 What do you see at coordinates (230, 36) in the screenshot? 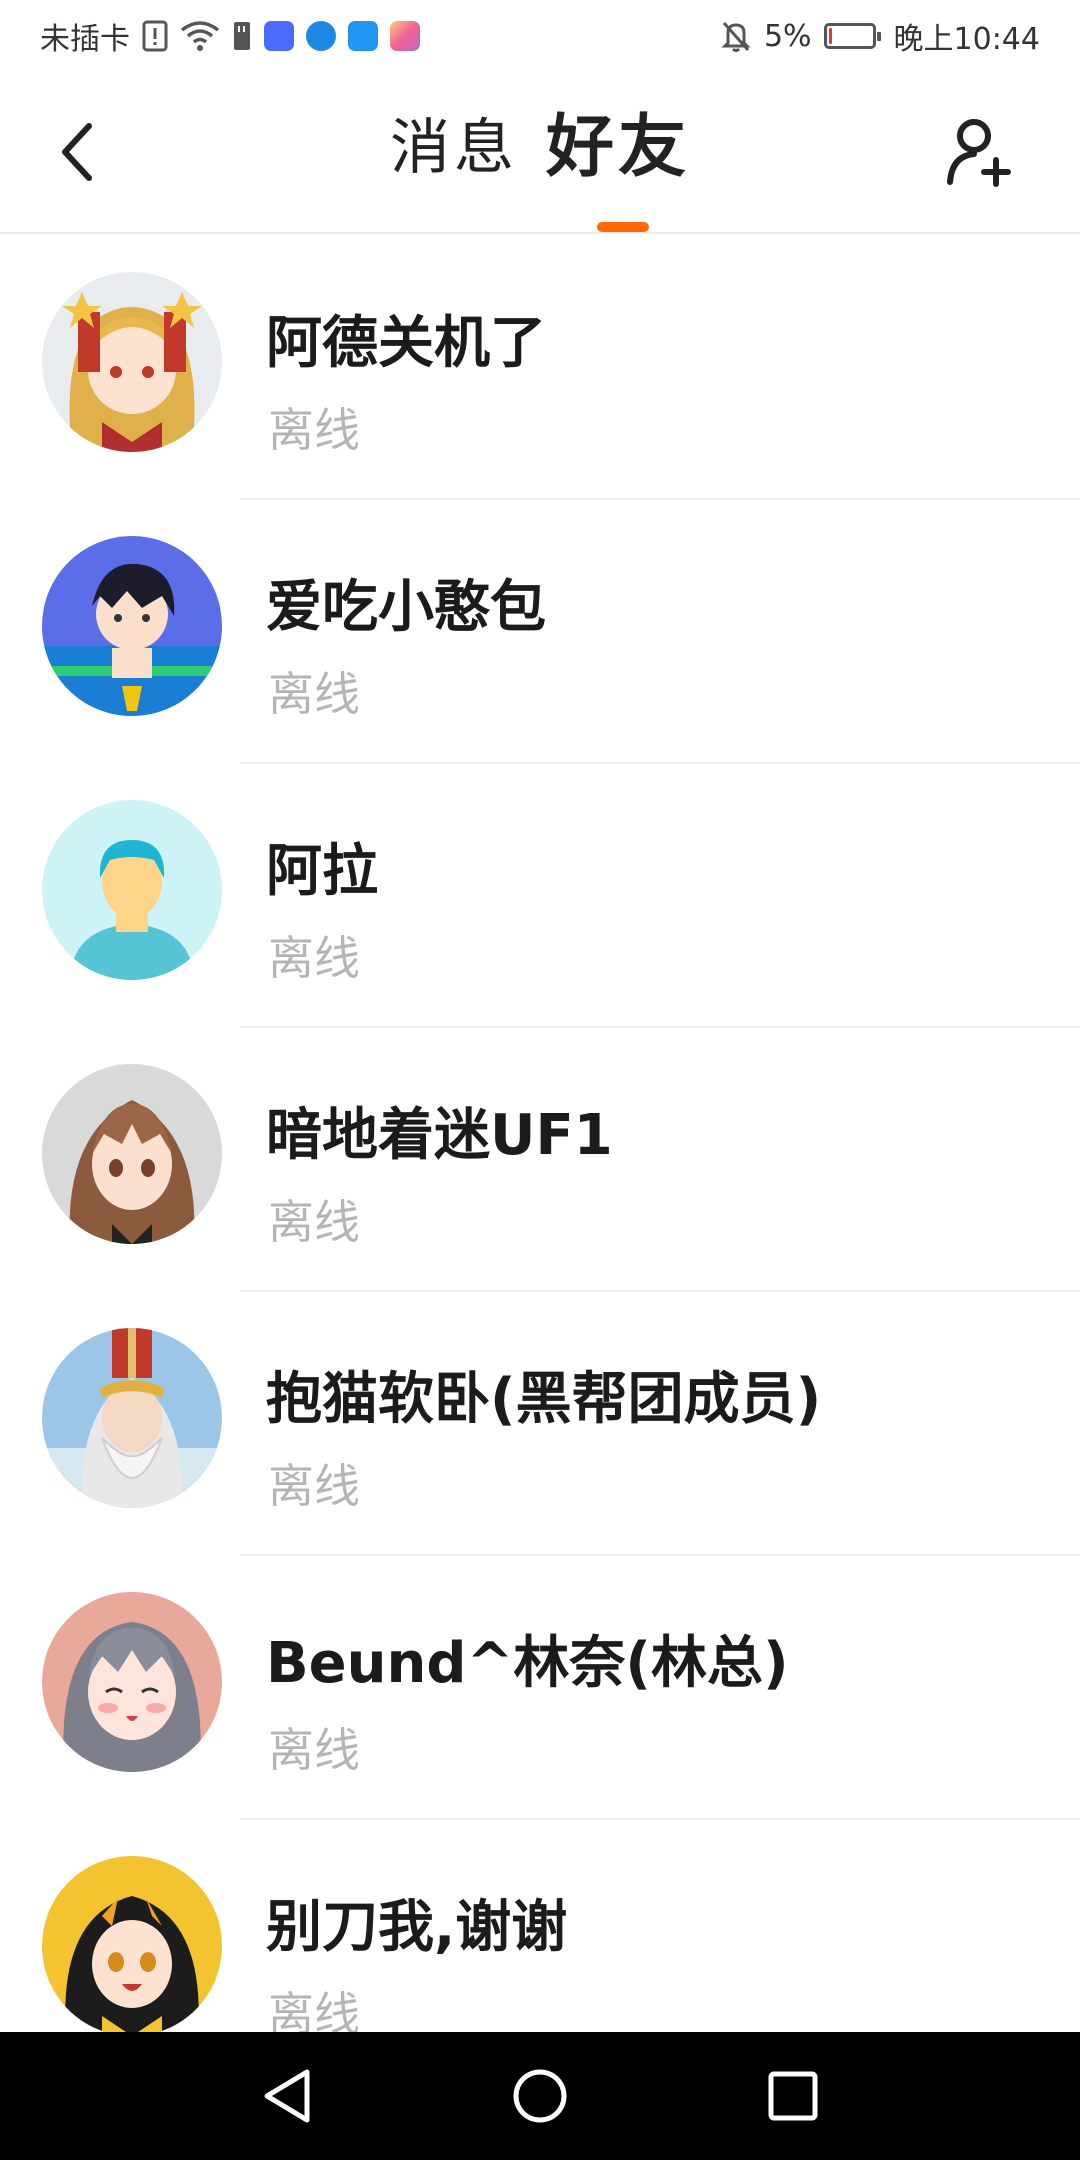
I see `status-bar-left: 未插卡` at bounding box center [230, 36].